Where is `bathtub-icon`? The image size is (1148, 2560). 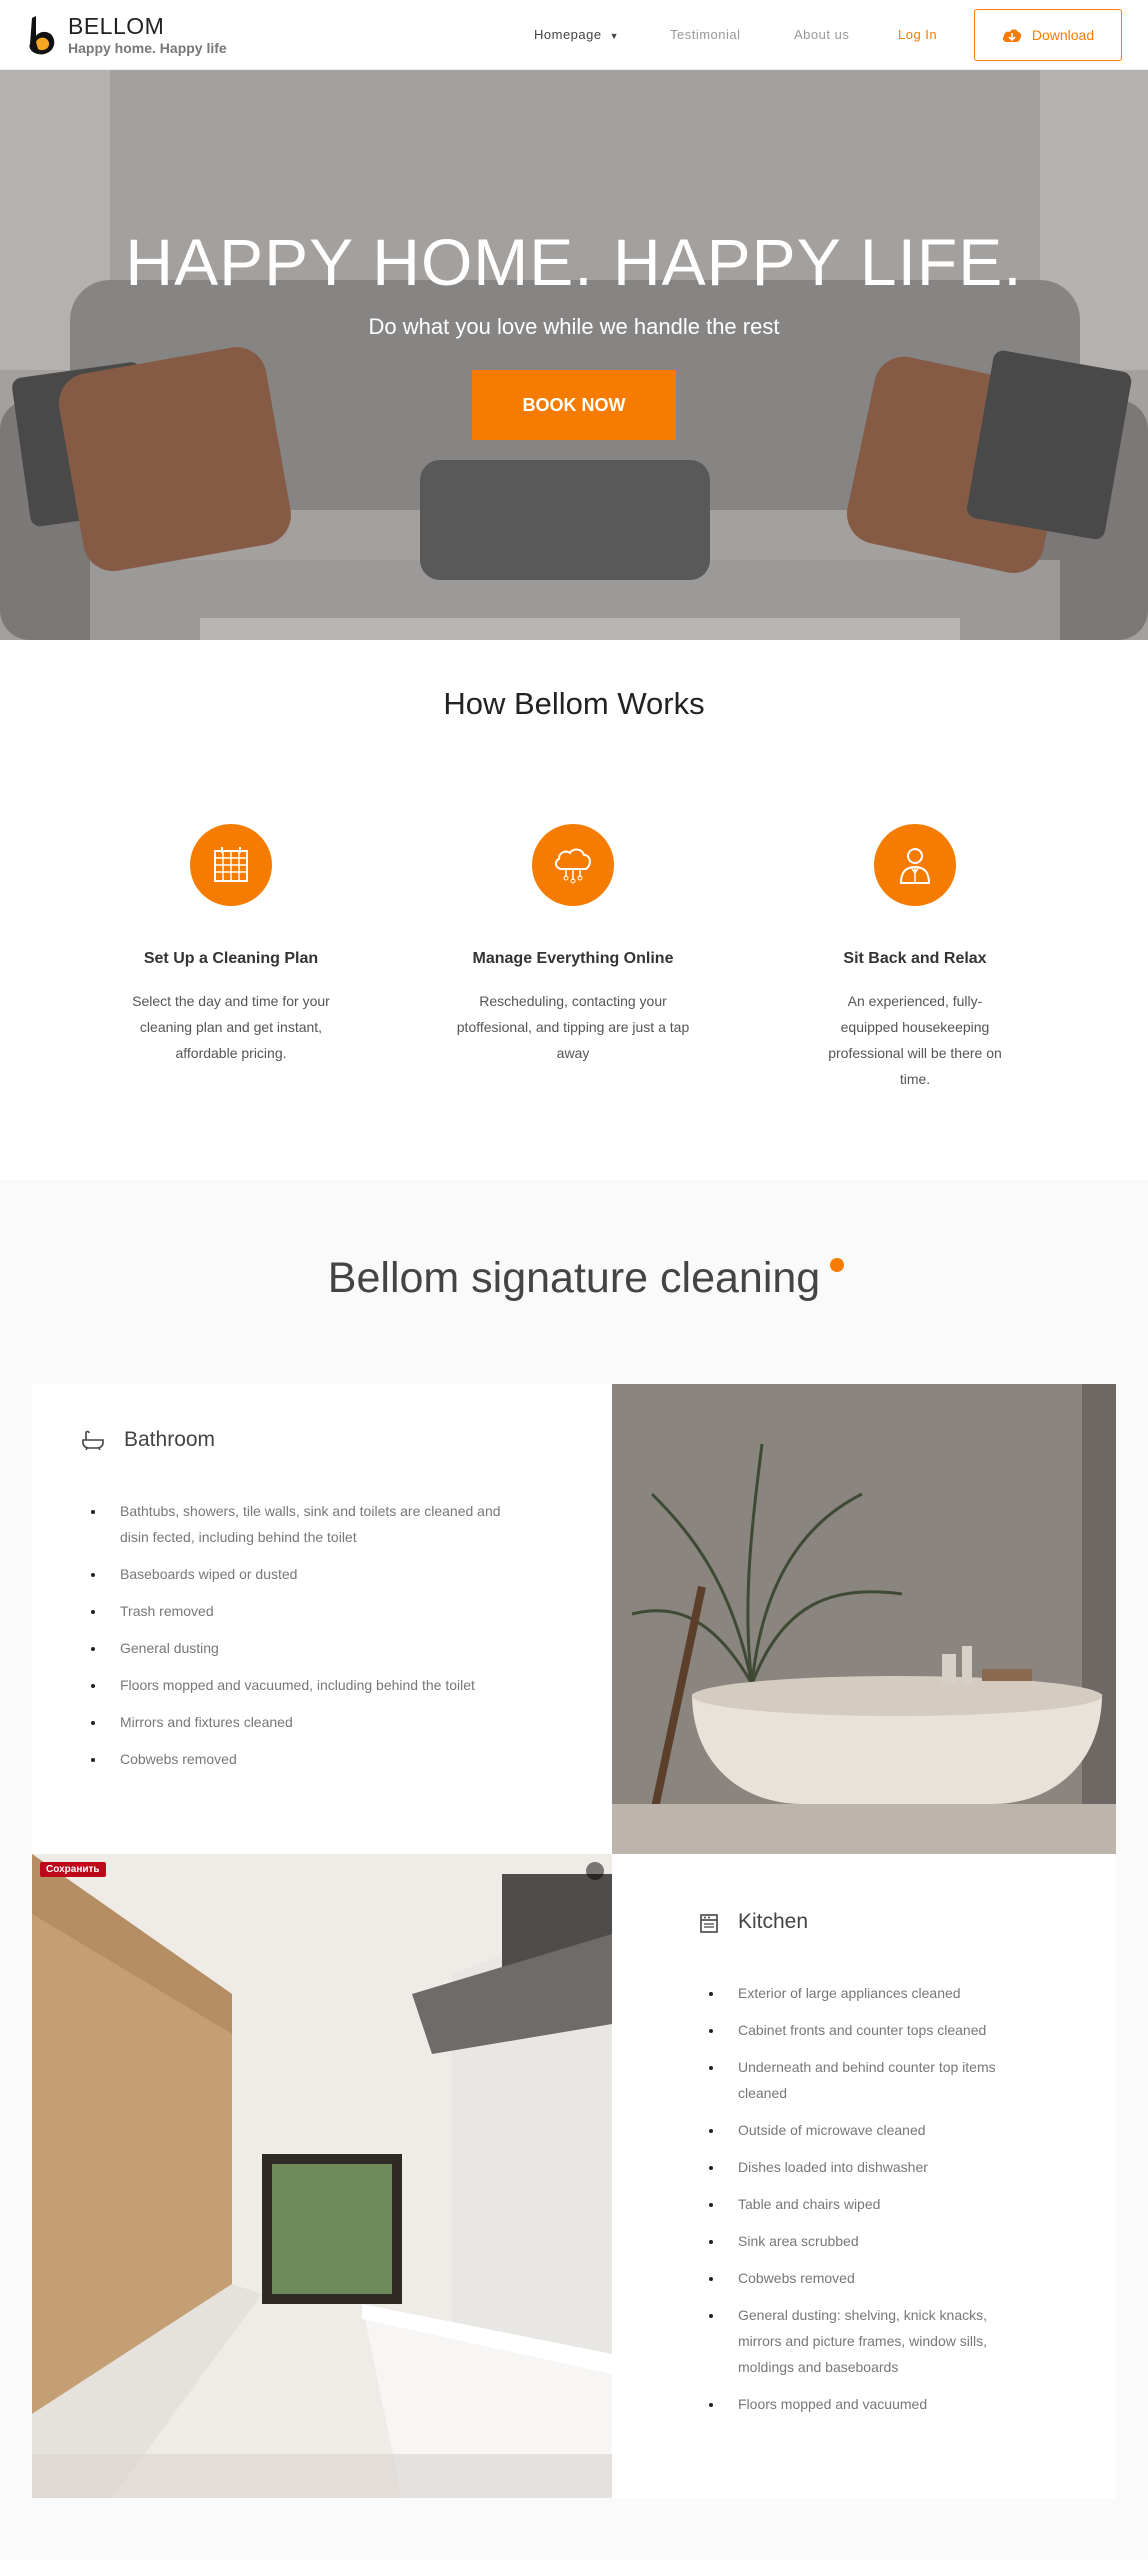
bathtub-icon is located at coordinates (93, 1440).